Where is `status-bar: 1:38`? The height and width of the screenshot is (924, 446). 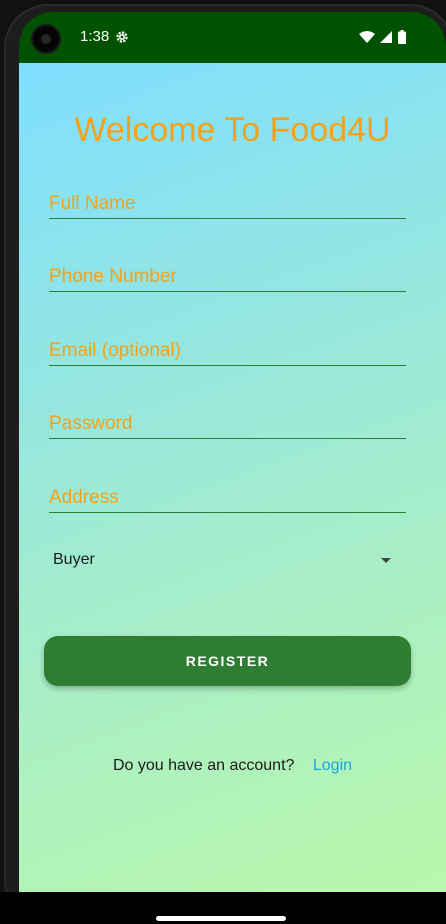
status-bar: 1:38 is located at coordinates (232, 37).